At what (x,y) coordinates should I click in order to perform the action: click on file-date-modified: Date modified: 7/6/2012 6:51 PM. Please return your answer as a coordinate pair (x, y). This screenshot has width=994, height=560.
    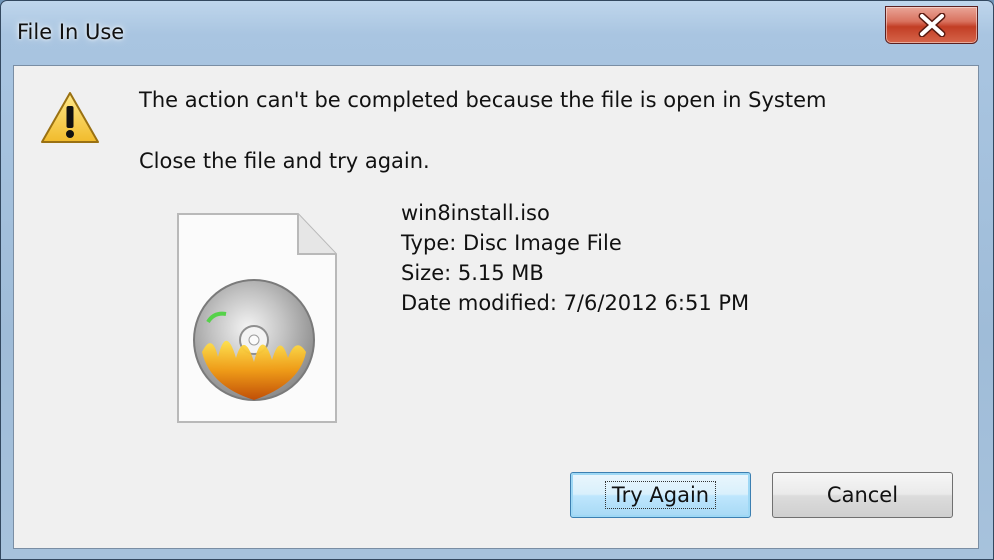
    Looking at the image, I should click on (575, 303).